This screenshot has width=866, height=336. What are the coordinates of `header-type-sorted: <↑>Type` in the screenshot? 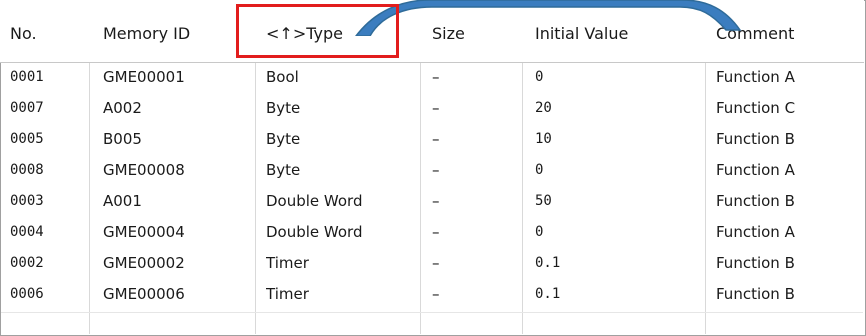 It's located at (341, 34).